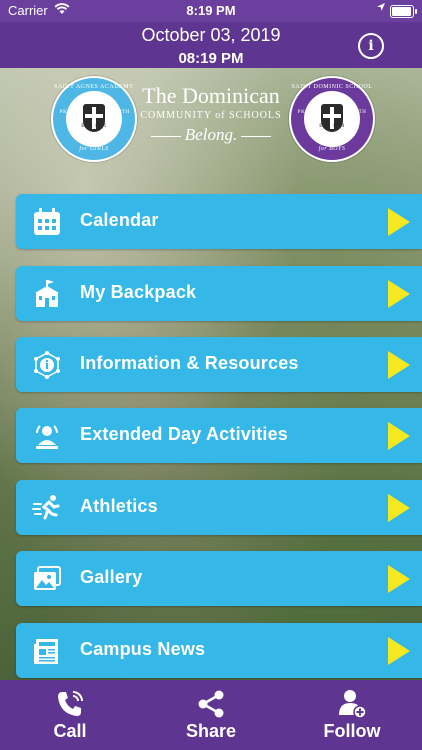  Describe the element at coordinates (48, 222) in the screenshot. I see `calendar-icon` at that location.